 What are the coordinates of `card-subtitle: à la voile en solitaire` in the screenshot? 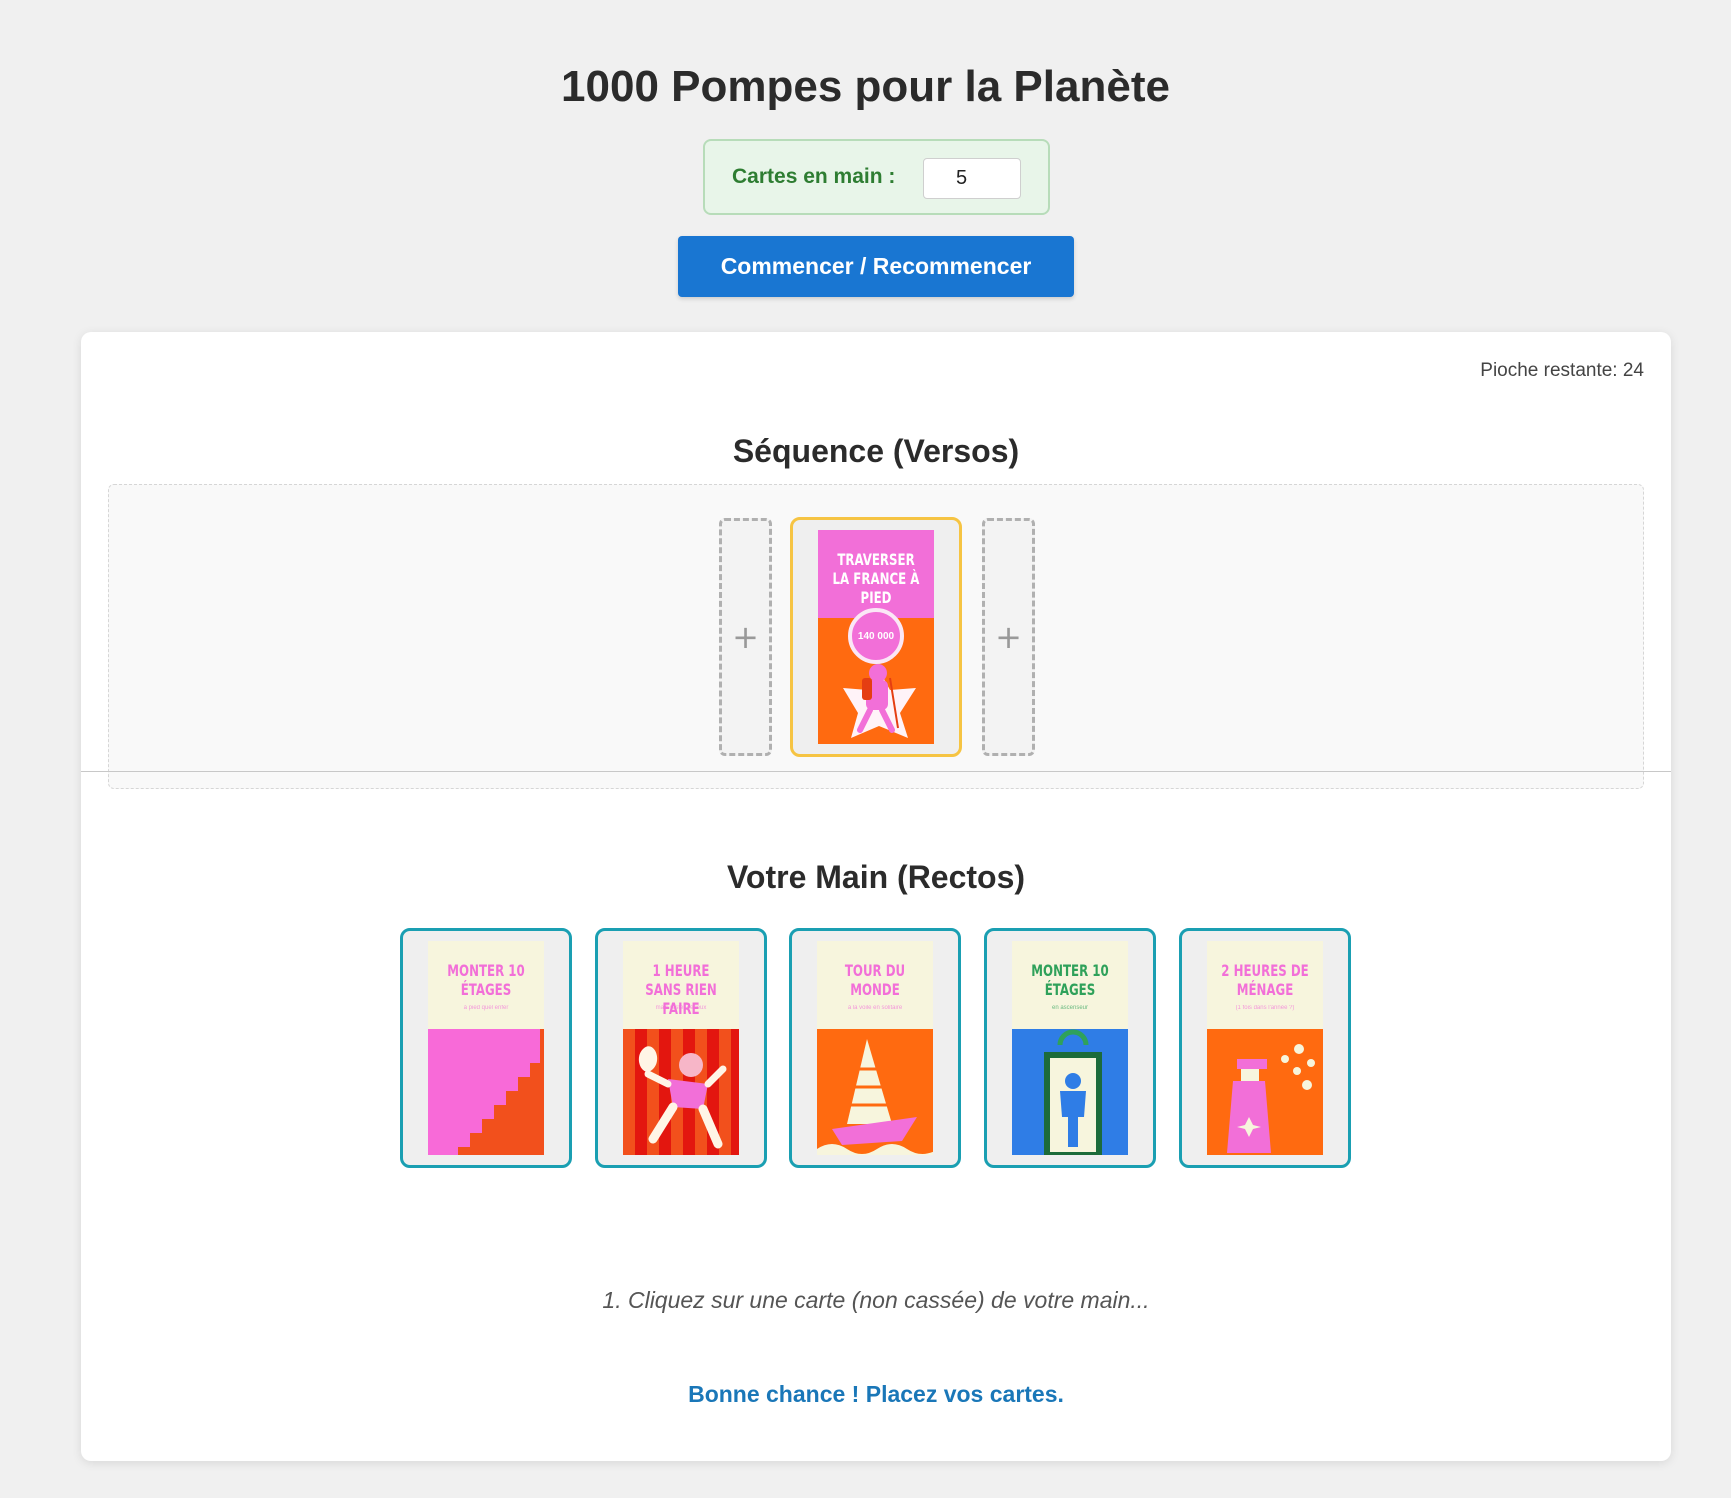 It's located at (875, 1008).